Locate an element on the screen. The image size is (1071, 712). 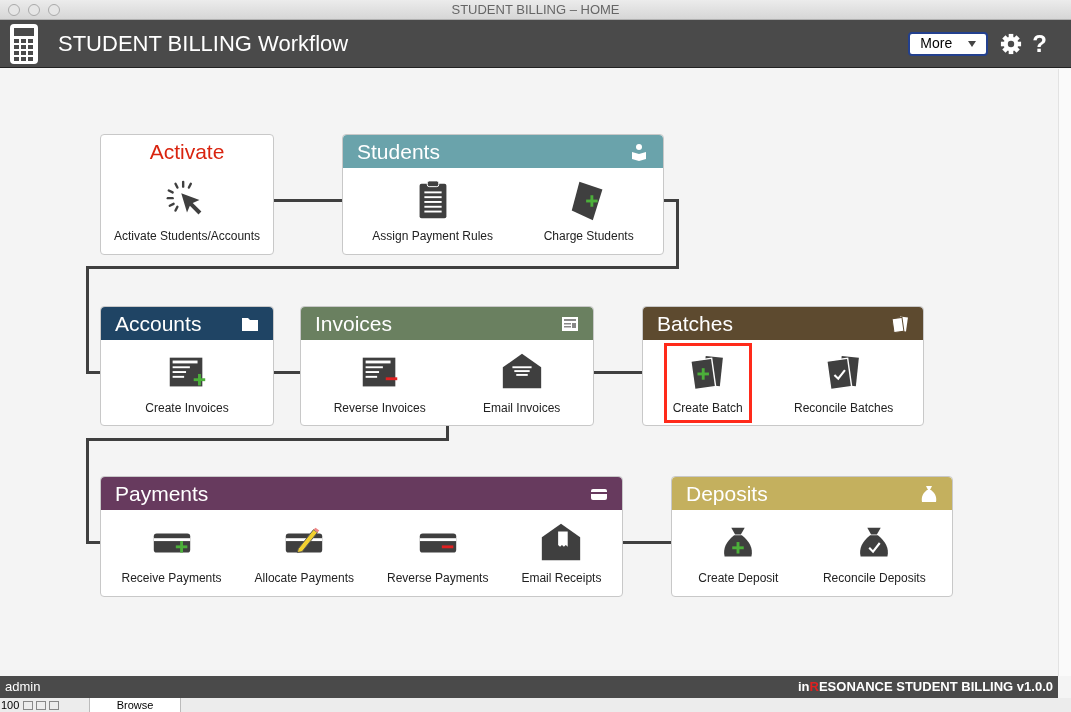
help-button: ? is located at coordinates (1039, 43).